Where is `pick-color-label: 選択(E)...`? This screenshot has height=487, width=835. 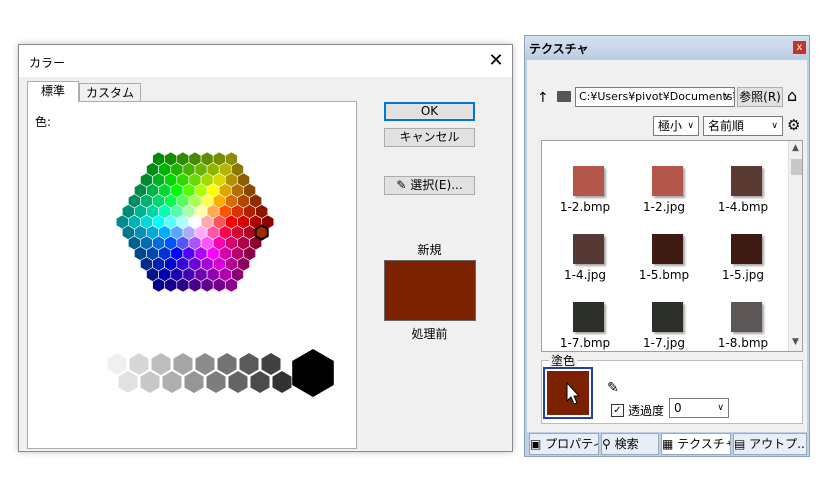
pick-color-label: 選択(E)... is located at coordinates (436, 185).